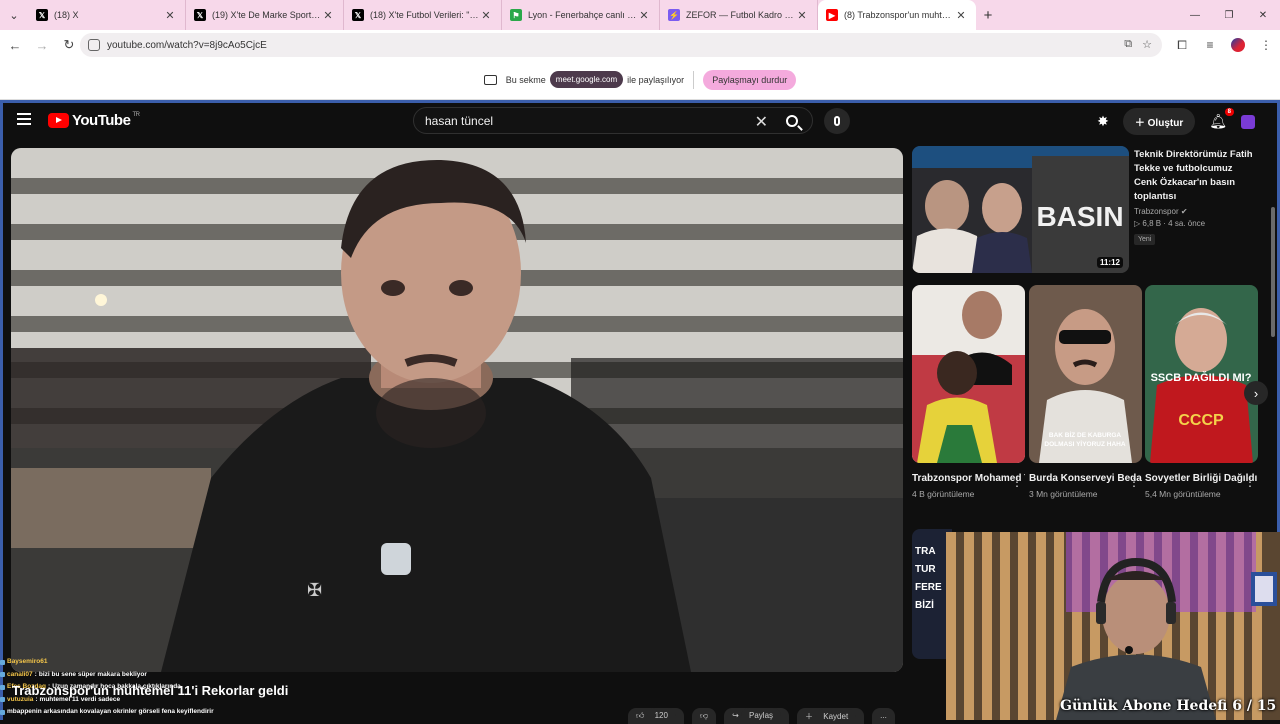 The image size is (1280, 724). I want to click on forward-icon: →, so click(42, 45).